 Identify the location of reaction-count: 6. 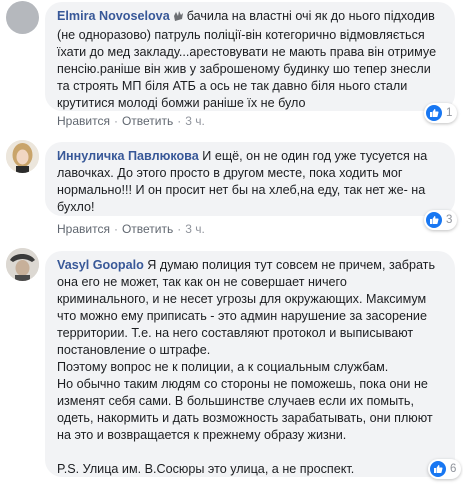
(445, 469).